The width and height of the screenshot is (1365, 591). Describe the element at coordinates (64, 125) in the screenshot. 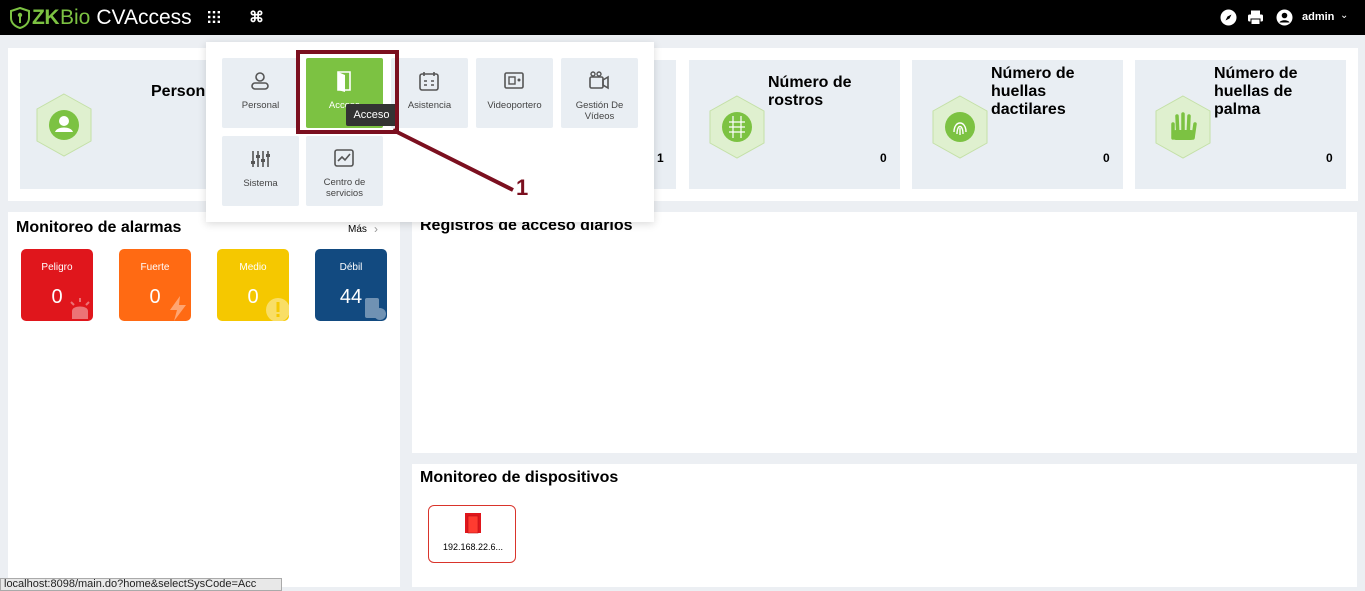

I see `person-hex-icon` at that location.